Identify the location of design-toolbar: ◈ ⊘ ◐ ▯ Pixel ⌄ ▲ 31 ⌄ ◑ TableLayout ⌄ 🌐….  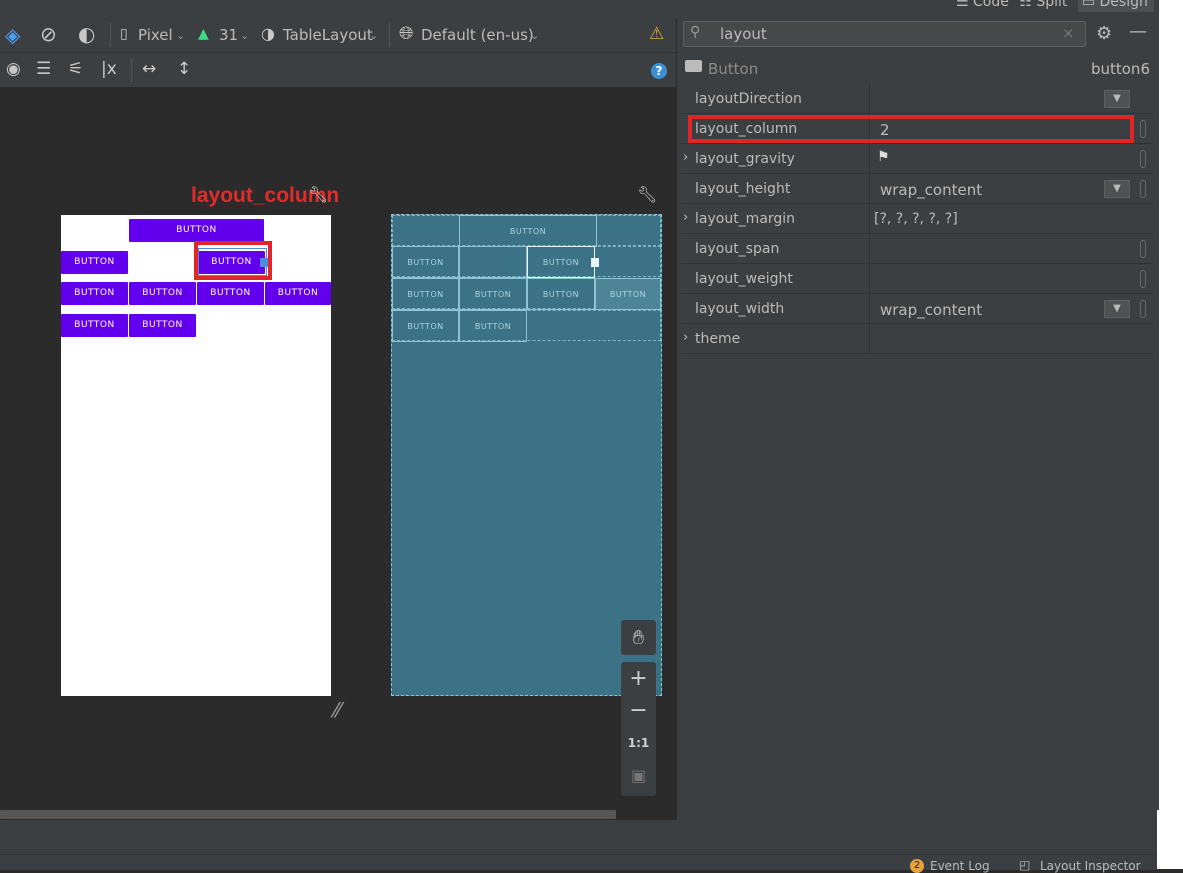
(338, 35).